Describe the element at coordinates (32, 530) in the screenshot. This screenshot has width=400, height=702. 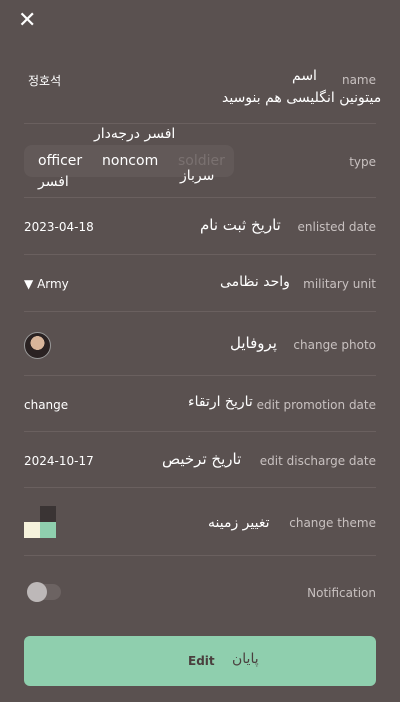
I see `theme-swatch-cream` at that location.